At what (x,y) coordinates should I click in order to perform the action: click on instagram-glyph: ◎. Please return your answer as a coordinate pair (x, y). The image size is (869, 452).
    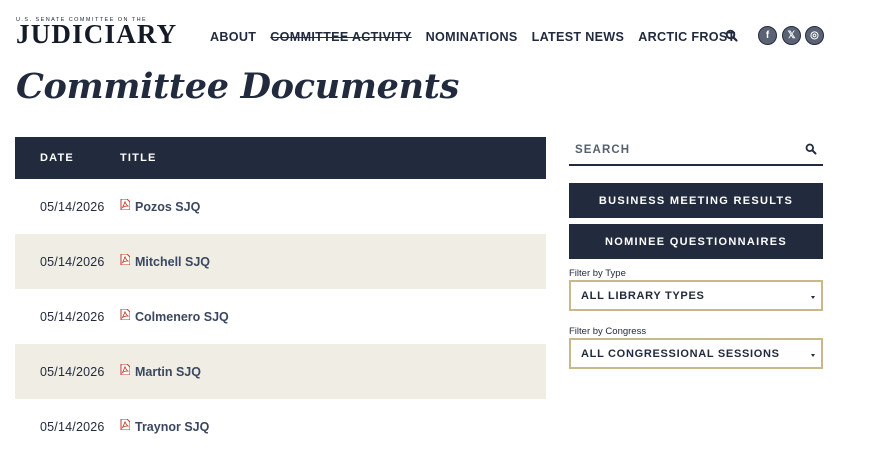
    Looking at the image, I should click on (814, 35).